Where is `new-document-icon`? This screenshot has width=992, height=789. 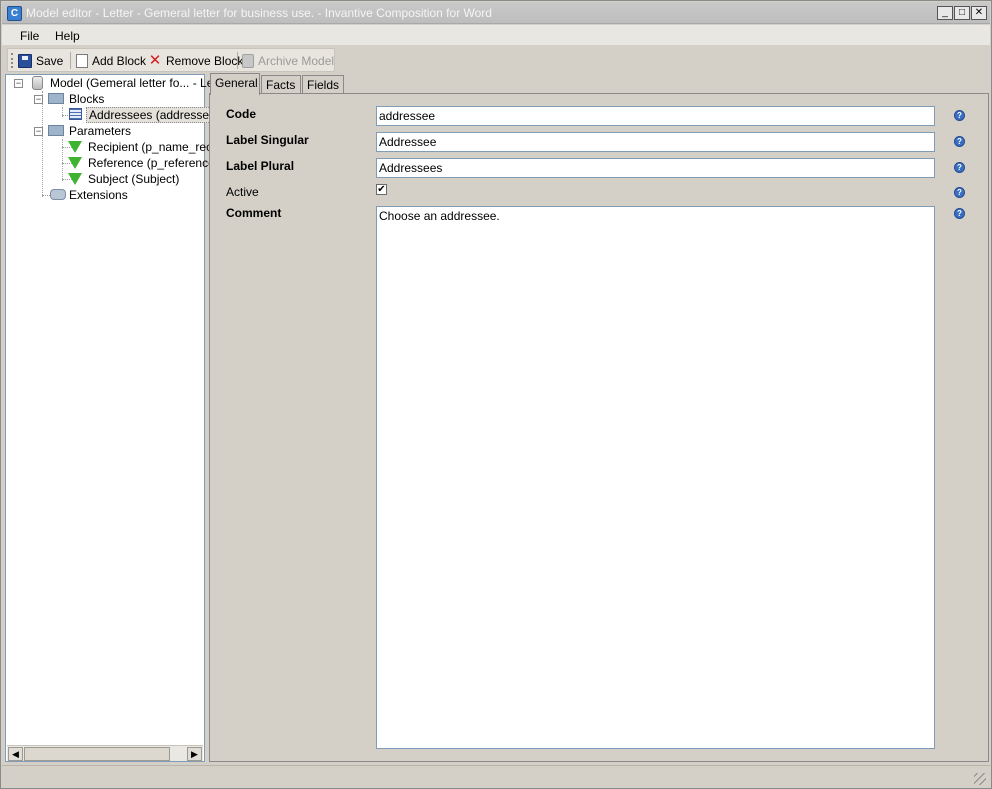 new-document-icon is located at coordinates (82, 60).